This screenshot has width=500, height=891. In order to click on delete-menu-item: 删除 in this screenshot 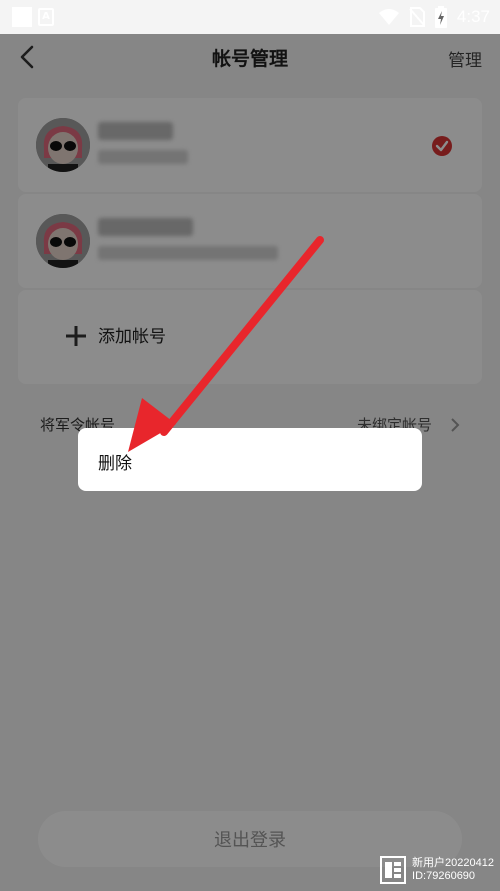, I will do `click(115, 461)`.